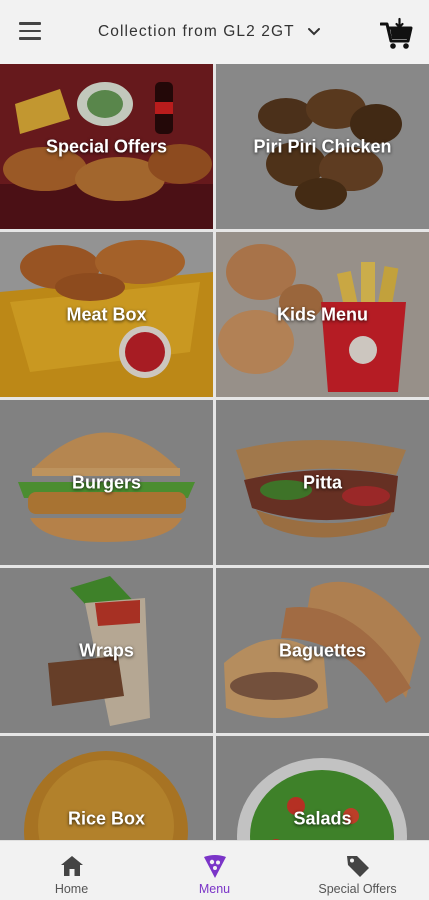  Describe the element at coordinates (71, 866) in the screenshot. I see `home-icon` at that location.